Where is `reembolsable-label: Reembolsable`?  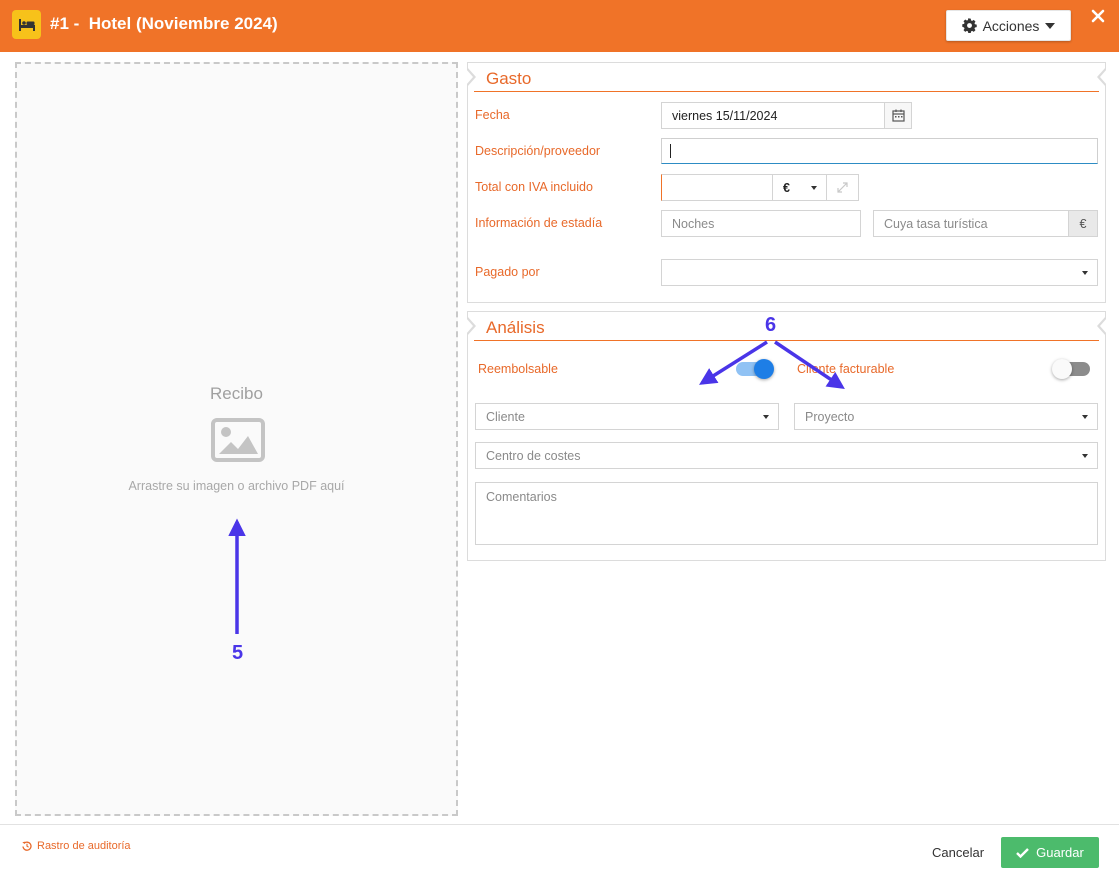 reembolsable-label: Reembolsable is located at coordinates (518, 369).